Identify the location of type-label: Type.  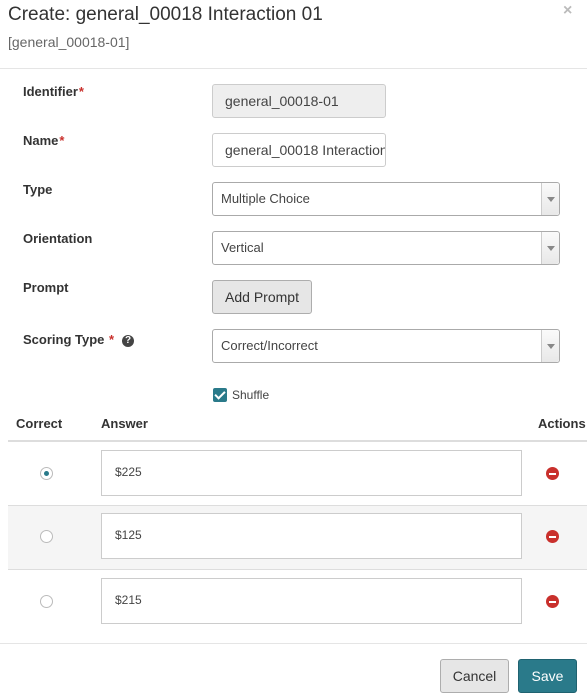
(38, 189).